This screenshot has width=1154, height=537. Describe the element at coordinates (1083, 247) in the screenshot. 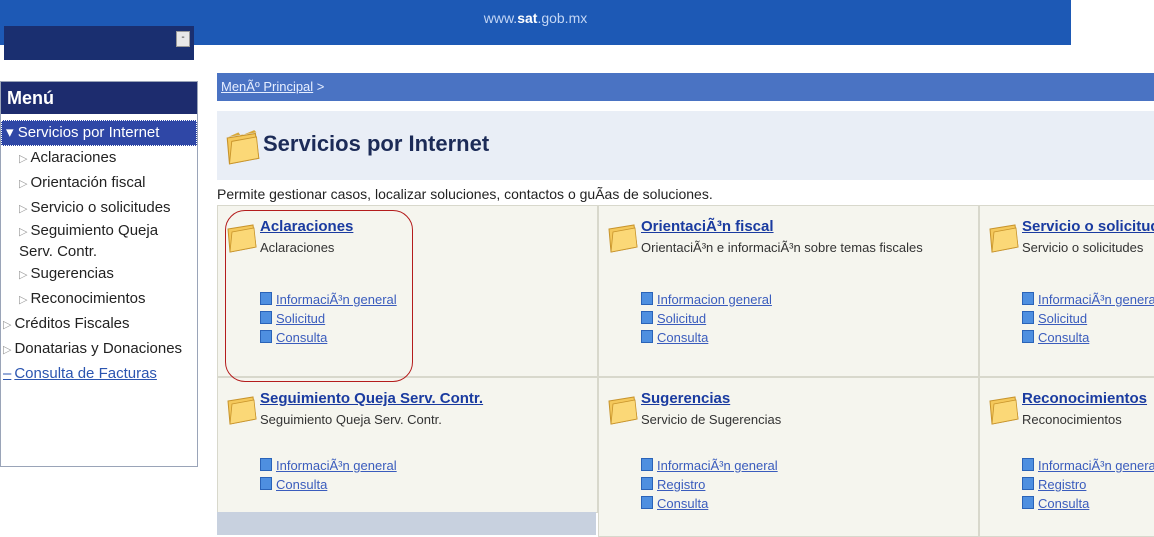

I see `card-subtitle: Servicio o solicitudes` at that location.